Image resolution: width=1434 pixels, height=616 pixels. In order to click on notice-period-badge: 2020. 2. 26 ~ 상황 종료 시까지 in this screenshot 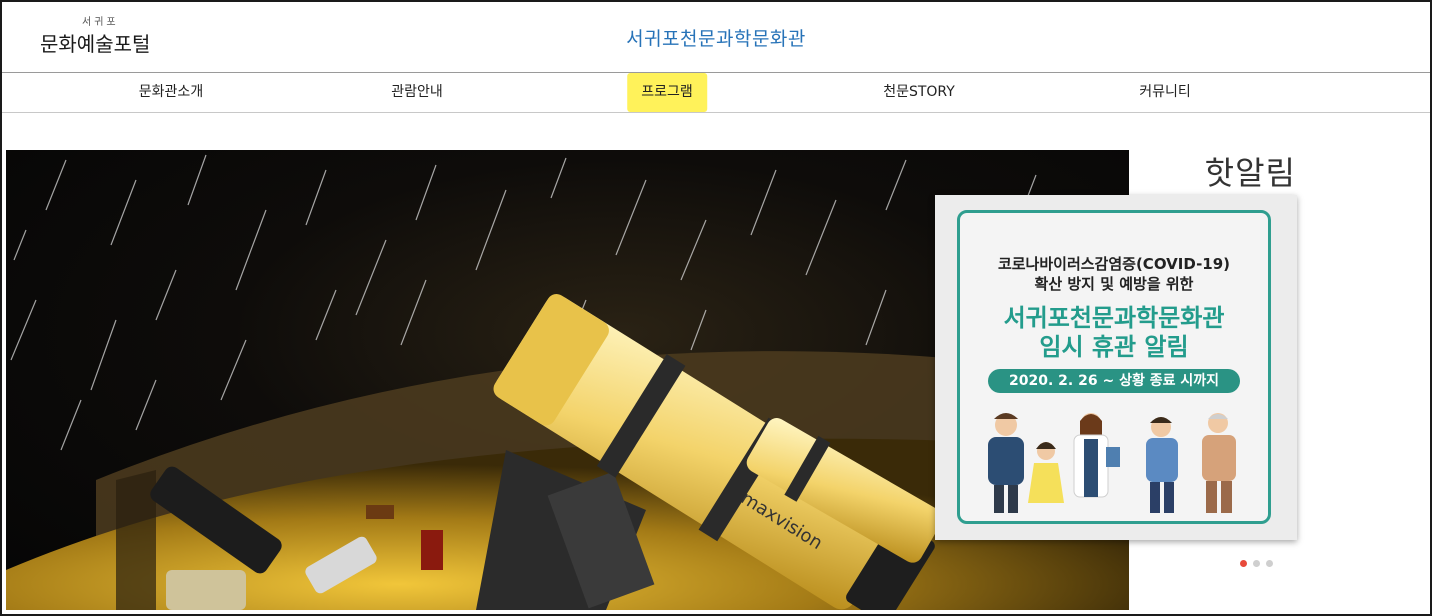, I will do `click(1114, 381)`.